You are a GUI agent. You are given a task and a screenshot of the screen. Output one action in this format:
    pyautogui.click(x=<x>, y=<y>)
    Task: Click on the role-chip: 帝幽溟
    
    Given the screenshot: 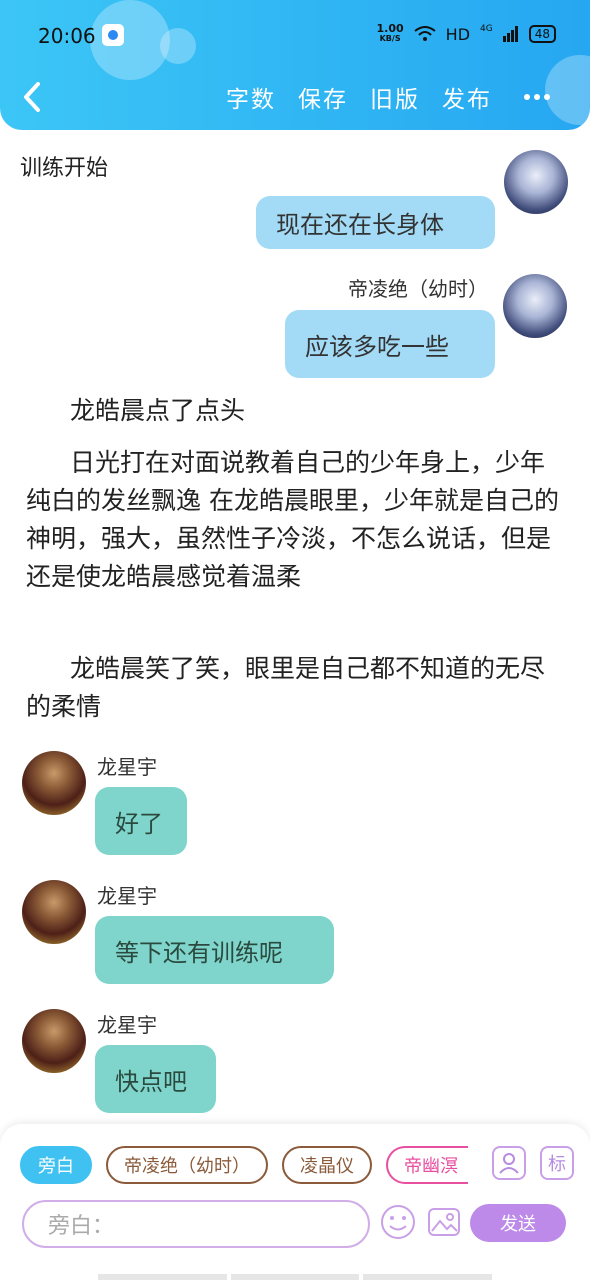 What is the action you would take?
    pyautogui.click(x=427, y=1165)
    